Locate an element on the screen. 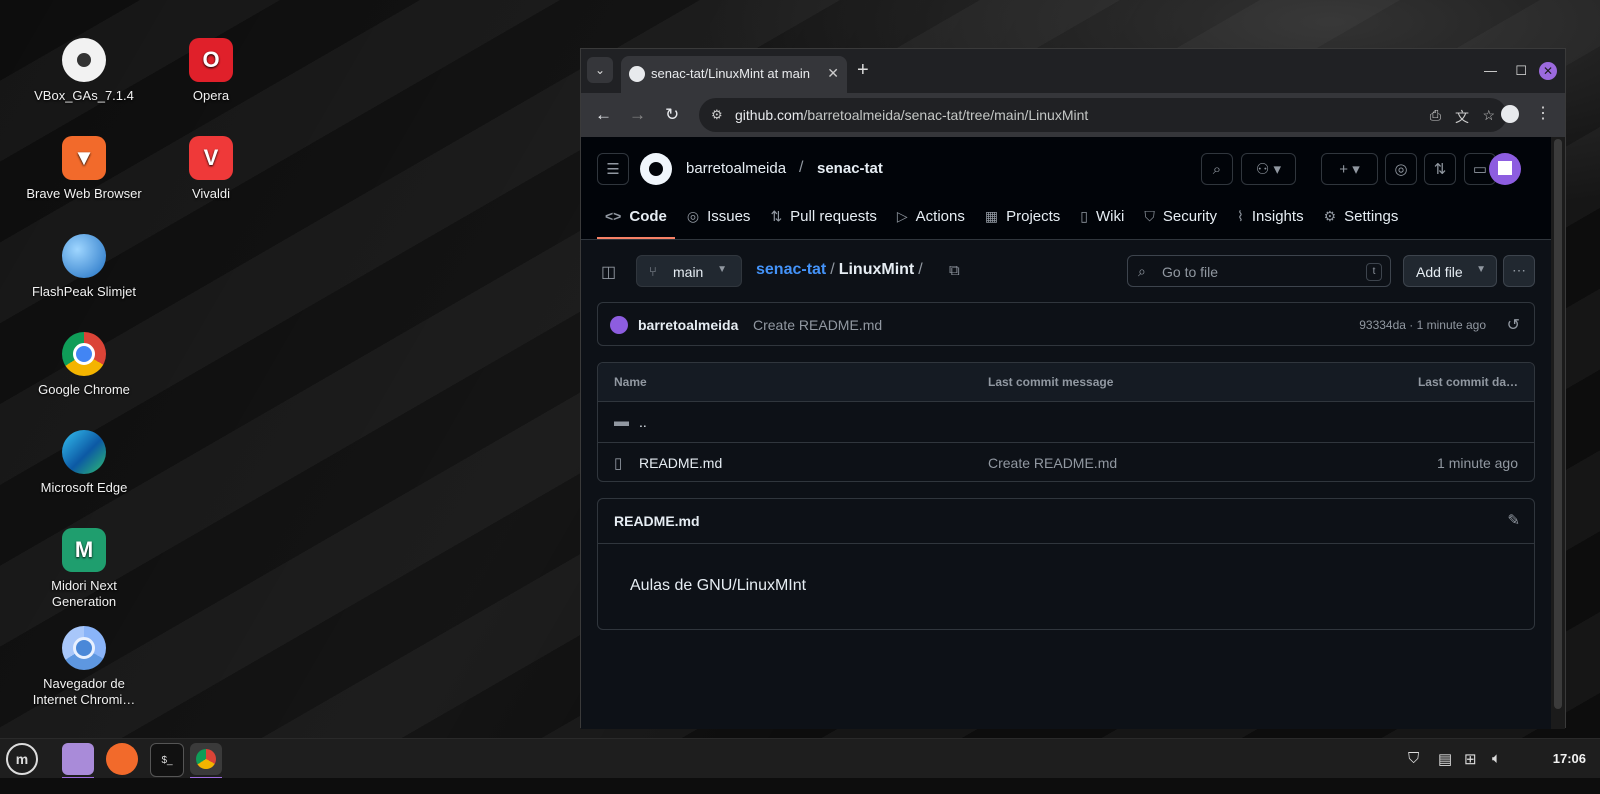  go-to-file-placeholder: Go to file is located at coordinates (1190, 272).